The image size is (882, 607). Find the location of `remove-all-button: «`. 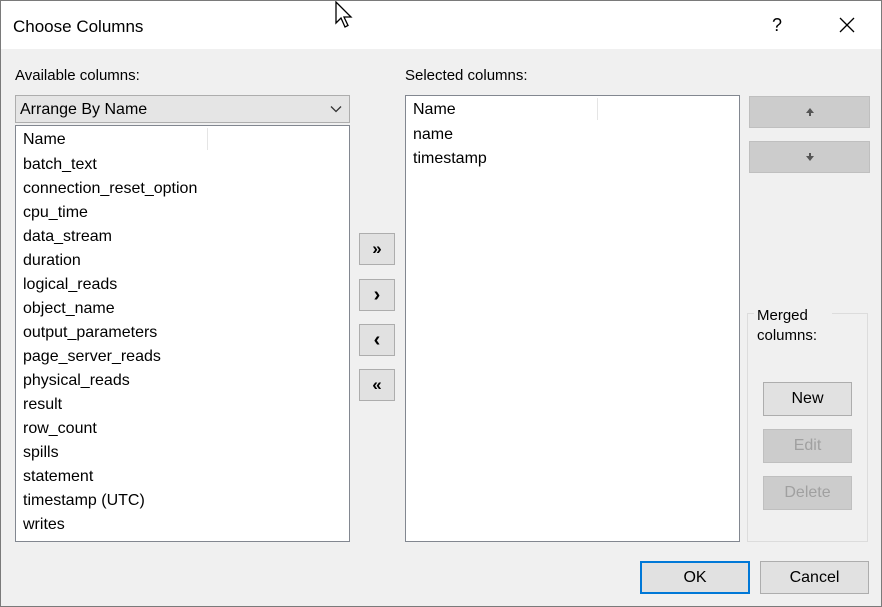

remove-all-button: « is located at coordinates (377, 385).